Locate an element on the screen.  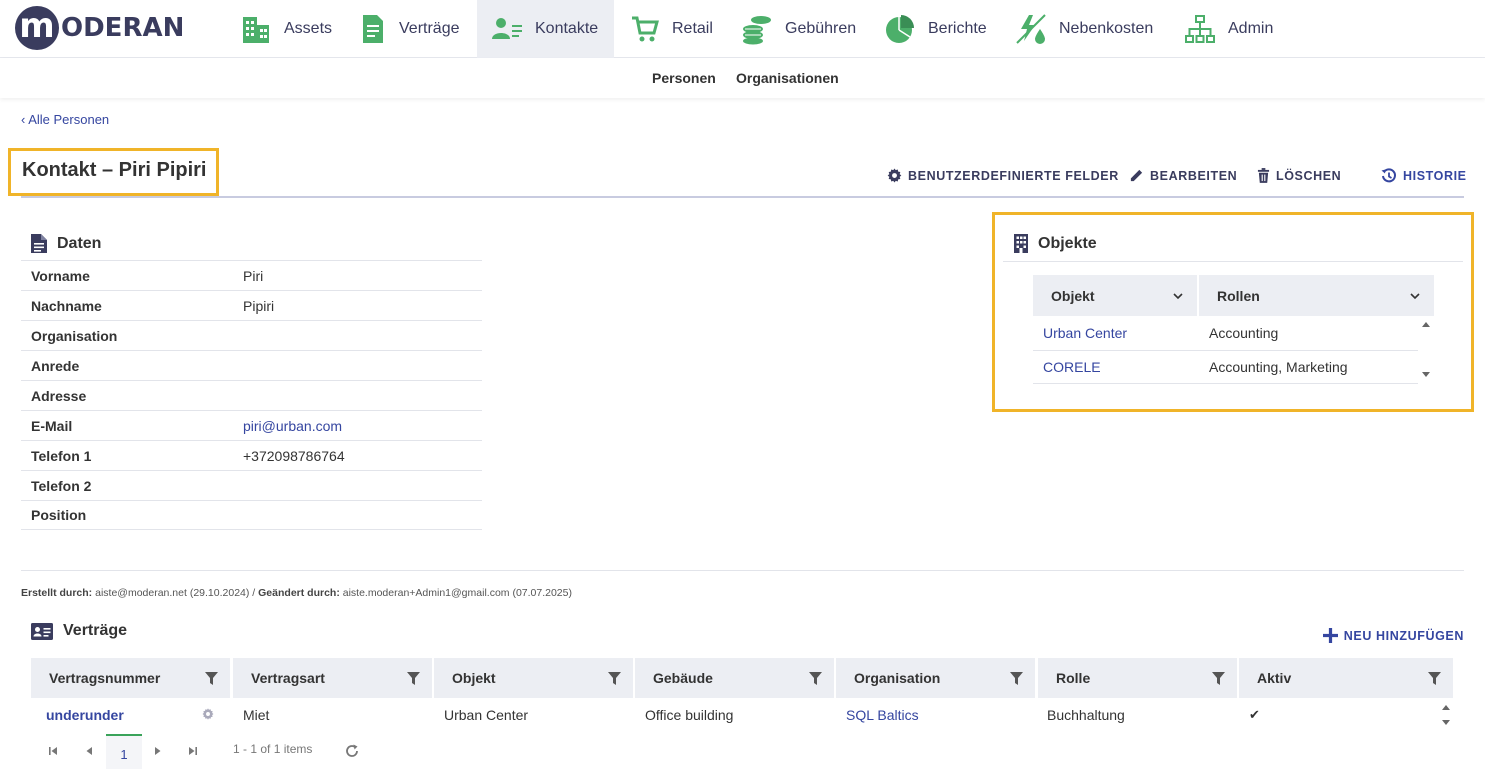
nav-label-retail: Retail is located at coordinates (692, 28).